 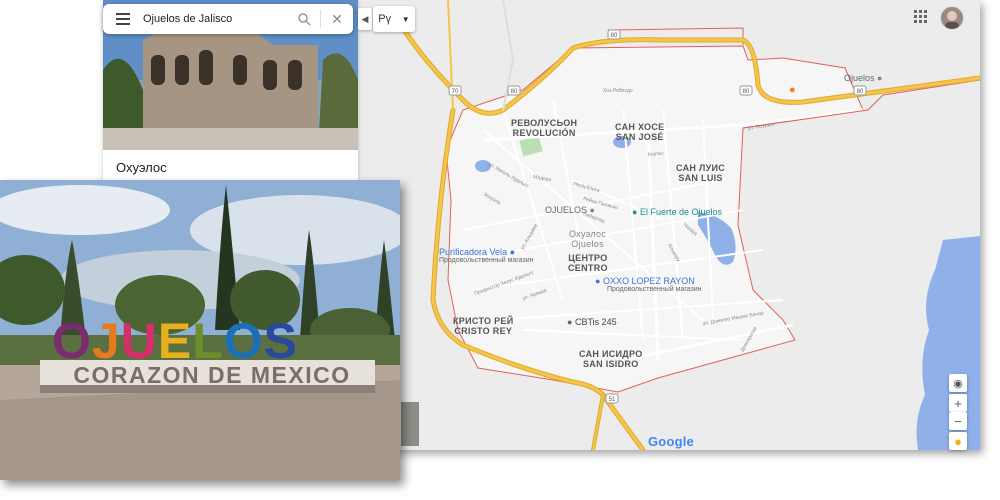 I want to click on avatar, so click(x=952, y=18).